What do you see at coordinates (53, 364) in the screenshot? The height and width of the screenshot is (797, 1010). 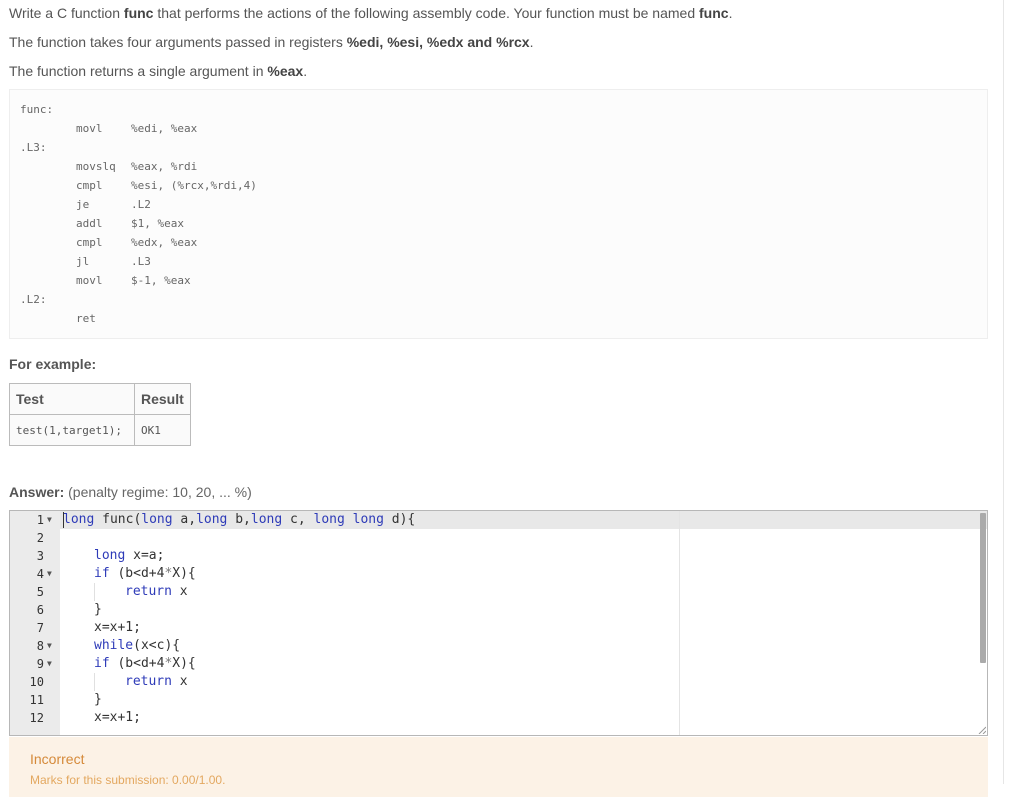 I see `example-heading: For example:` at bounding box center [53, 364].